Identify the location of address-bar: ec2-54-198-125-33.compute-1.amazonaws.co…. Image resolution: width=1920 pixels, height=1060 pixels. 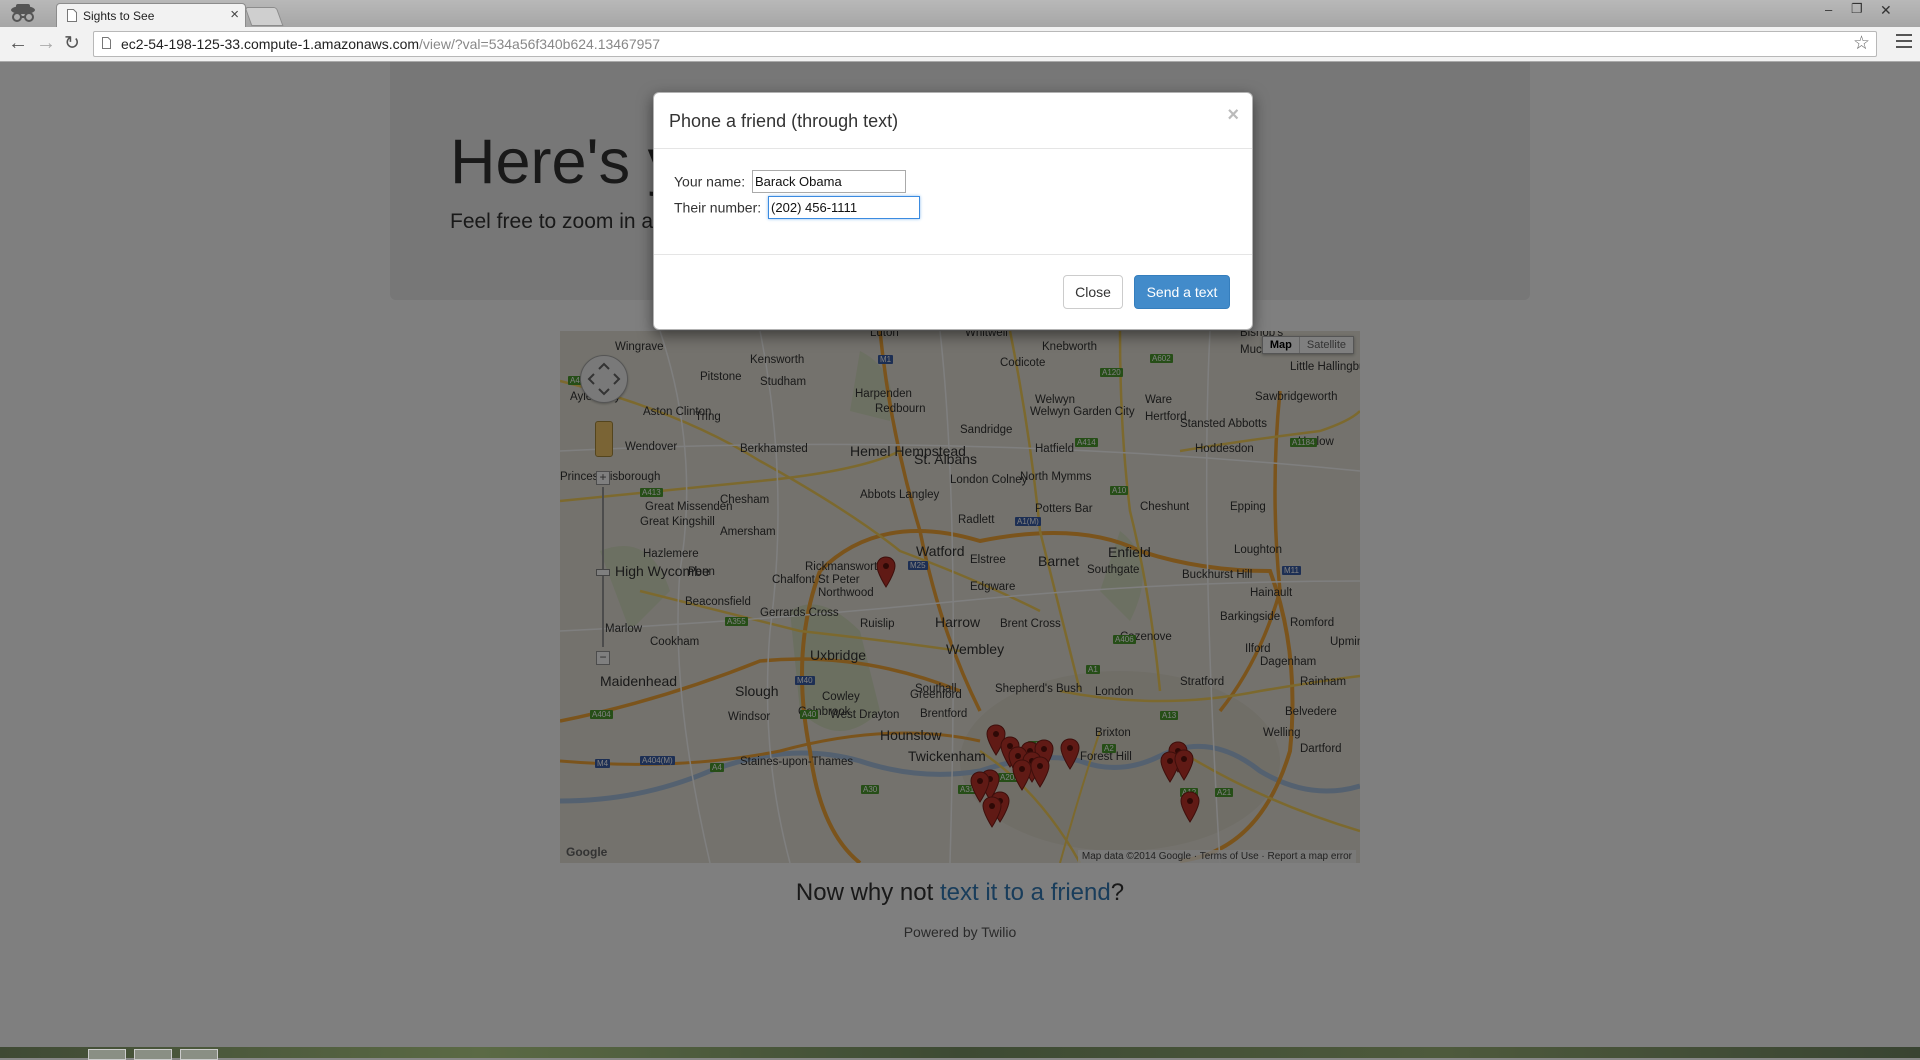
(985, 44).